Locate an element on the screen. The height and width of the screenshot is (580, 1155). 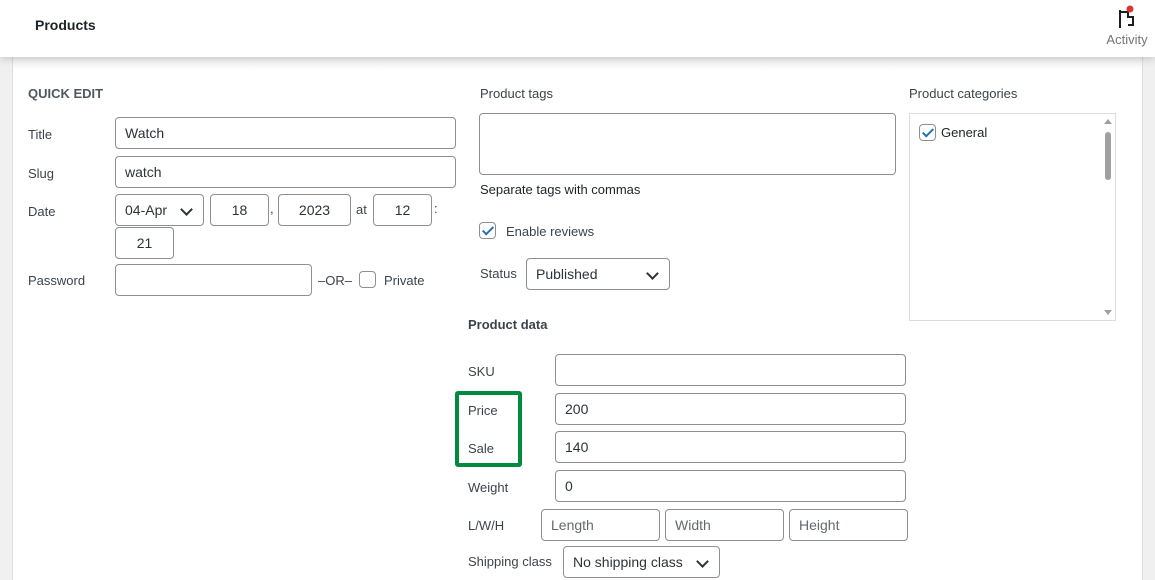
sku-input is located at coordinates (730, 370).